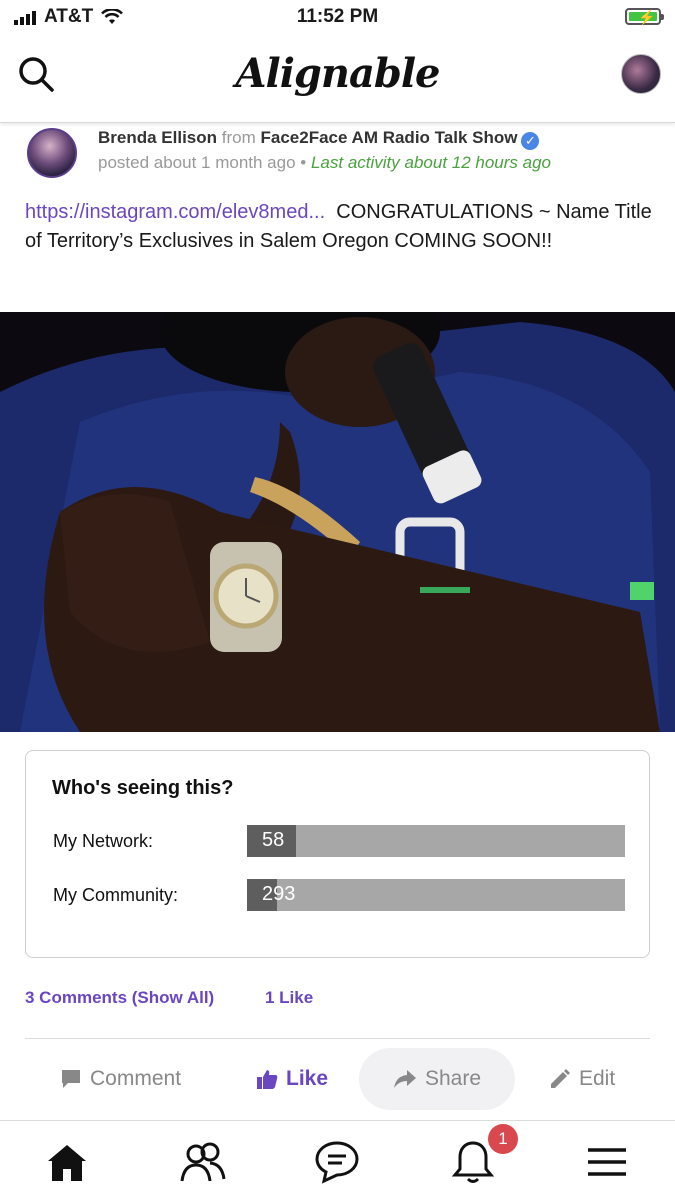  What do you see at coordinates (436, 841) in the screenshot?
I see `network-bar: 58` at bounding box center [436, 841].